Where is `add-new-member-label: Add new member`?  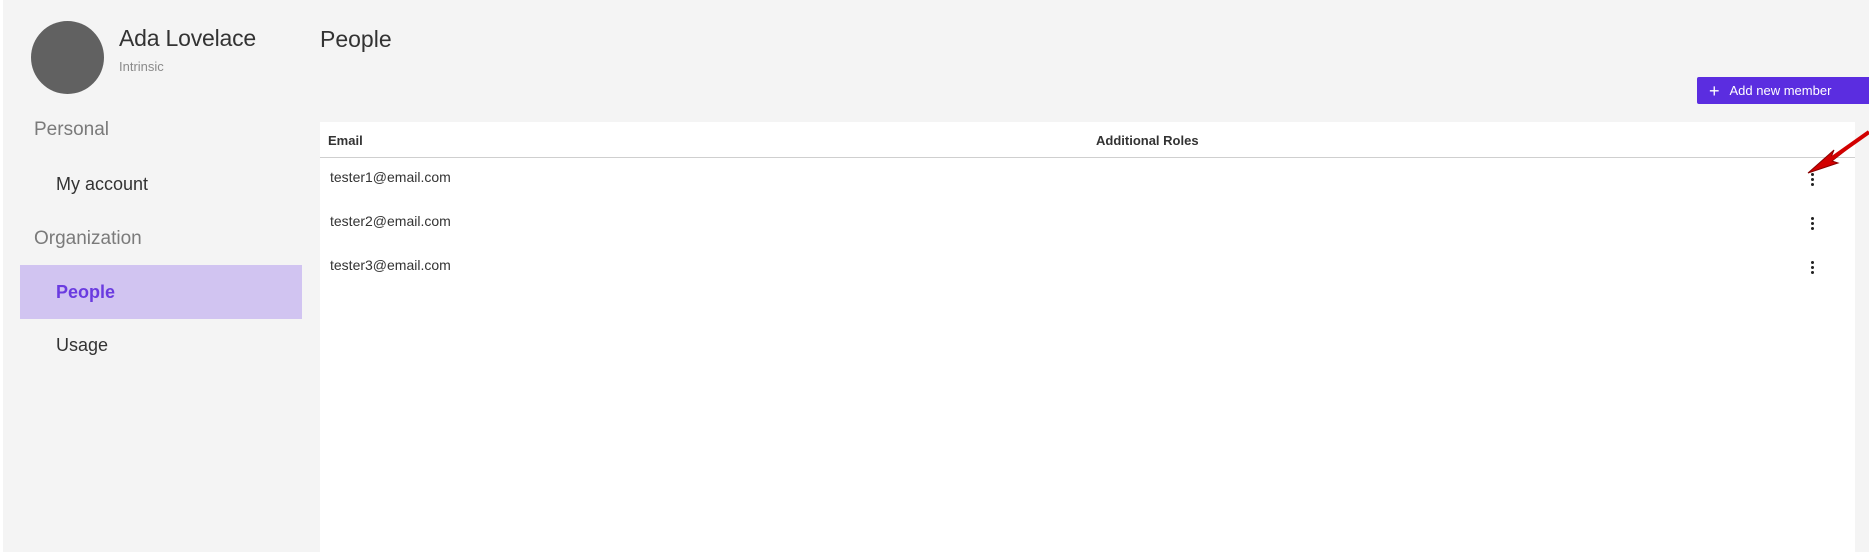
add-new-member-label: Add new member is located at coordinates (1780, 90).